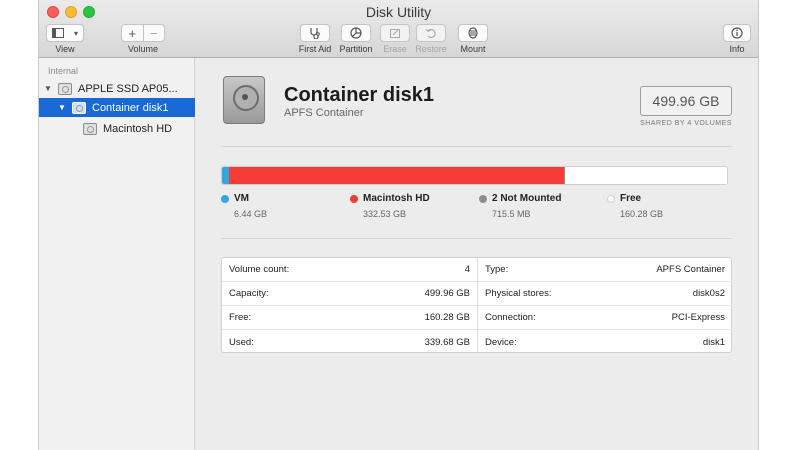 This screenshot has height=450, width=800. Describe the element at coordinates (398, 12) in the screenshot. I see `window-title: Disk Utility` at that location.